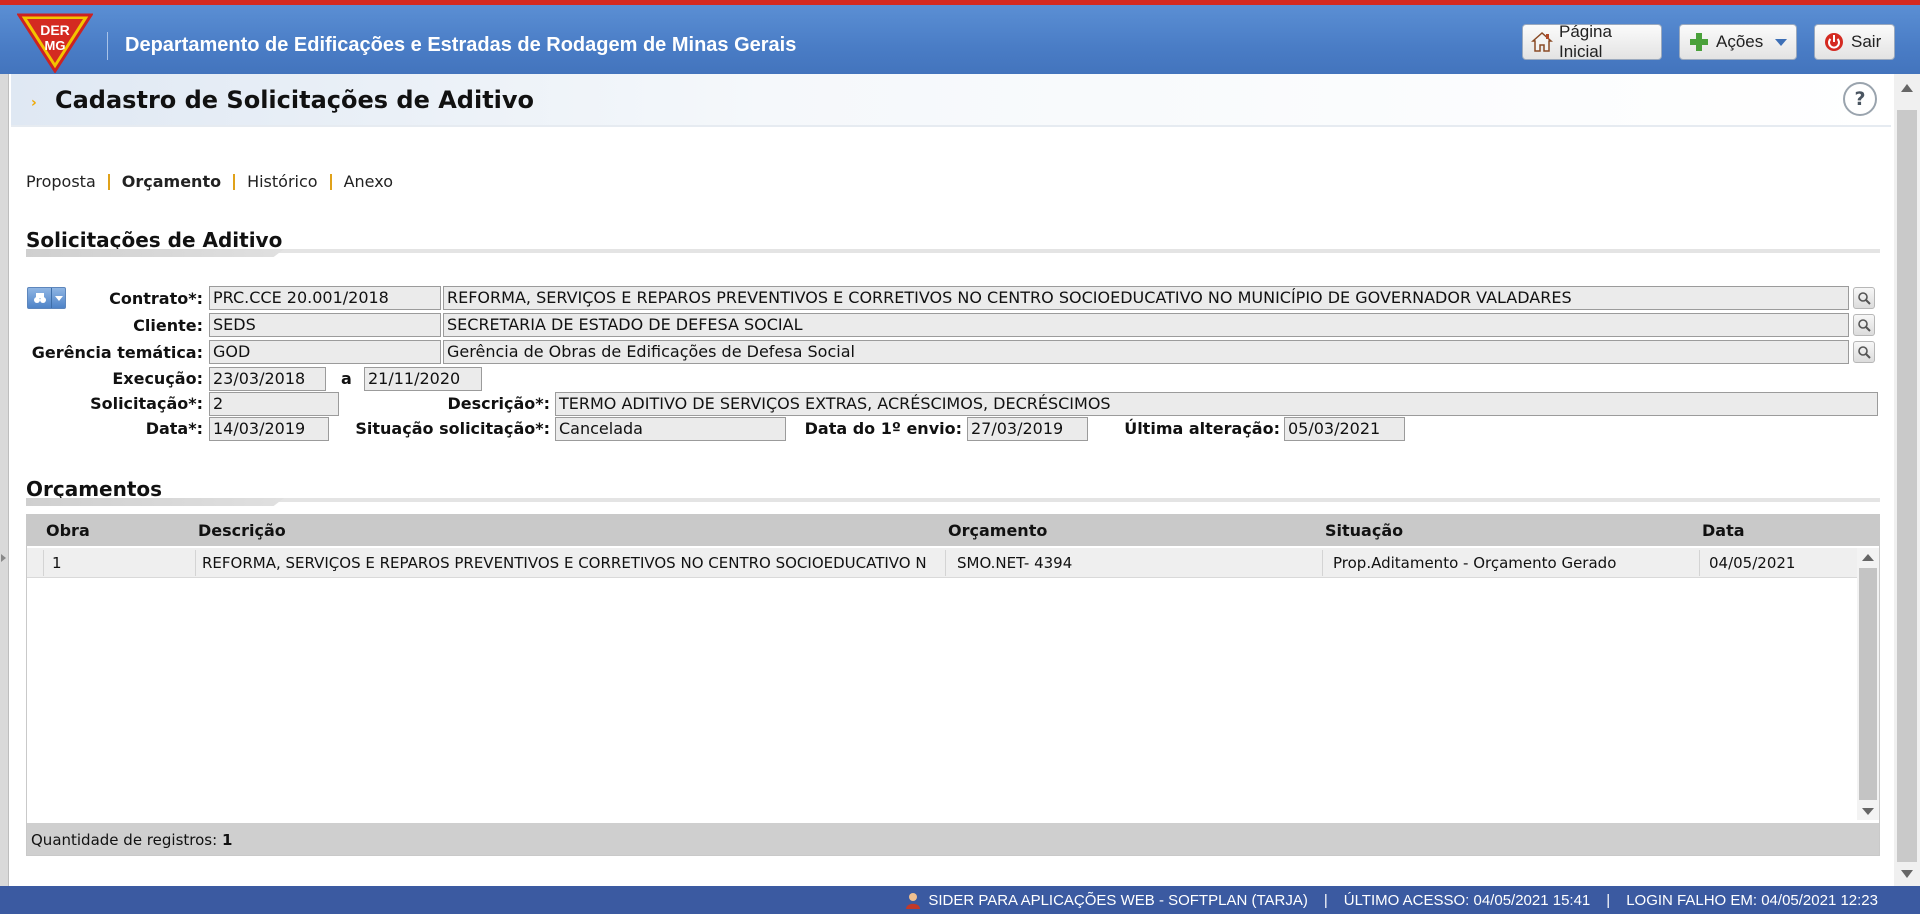  I want to click on data-label: Data*:, so click(174, 428).